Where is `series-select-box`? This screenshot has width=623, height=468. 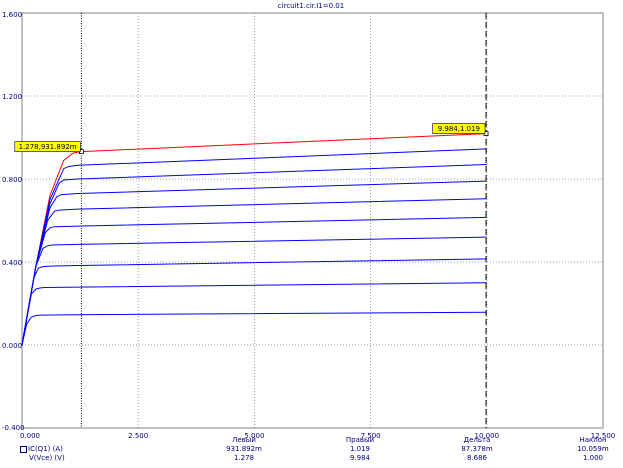 series-select-box is located at coordinates (23, 449).